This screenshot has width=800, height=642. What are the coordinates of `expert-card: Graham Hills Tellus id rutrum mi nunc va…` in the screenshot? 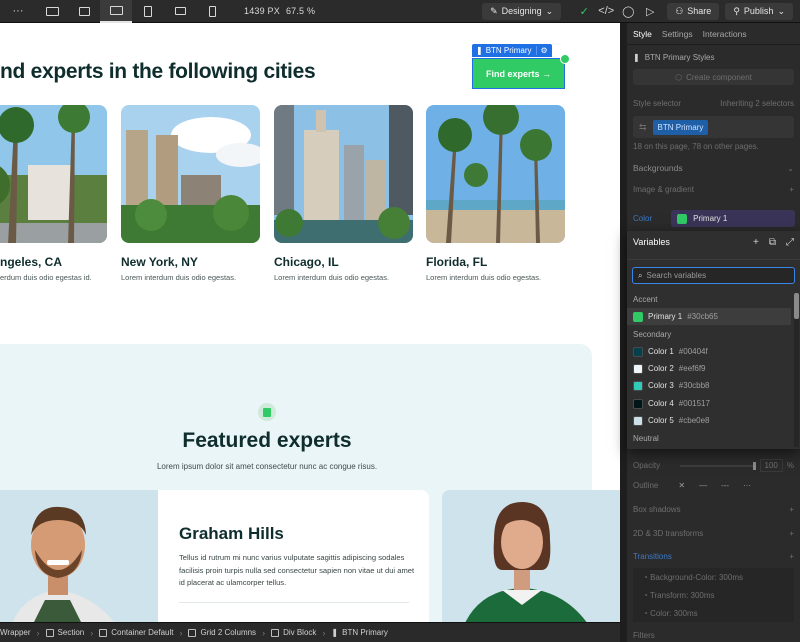 It's located at (293, 556).